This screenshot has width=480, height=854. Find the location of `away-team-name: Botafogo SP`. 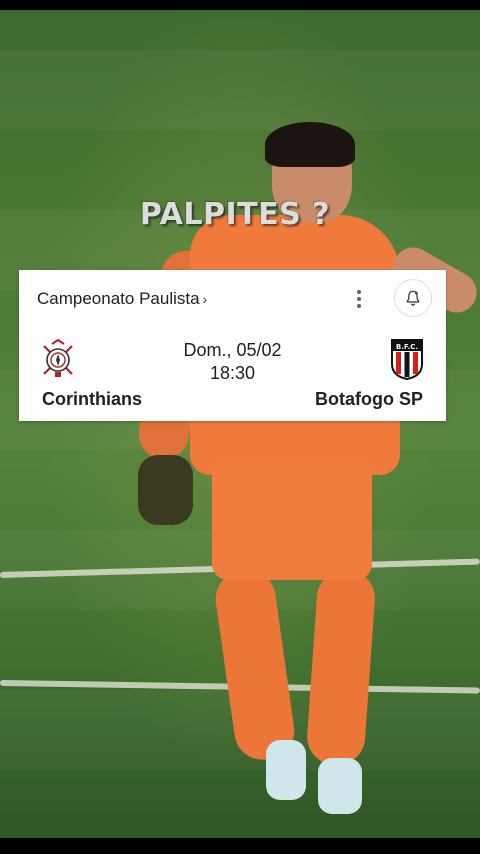

away-team-name: Botafogo SP is located at coordinates (369, 399).